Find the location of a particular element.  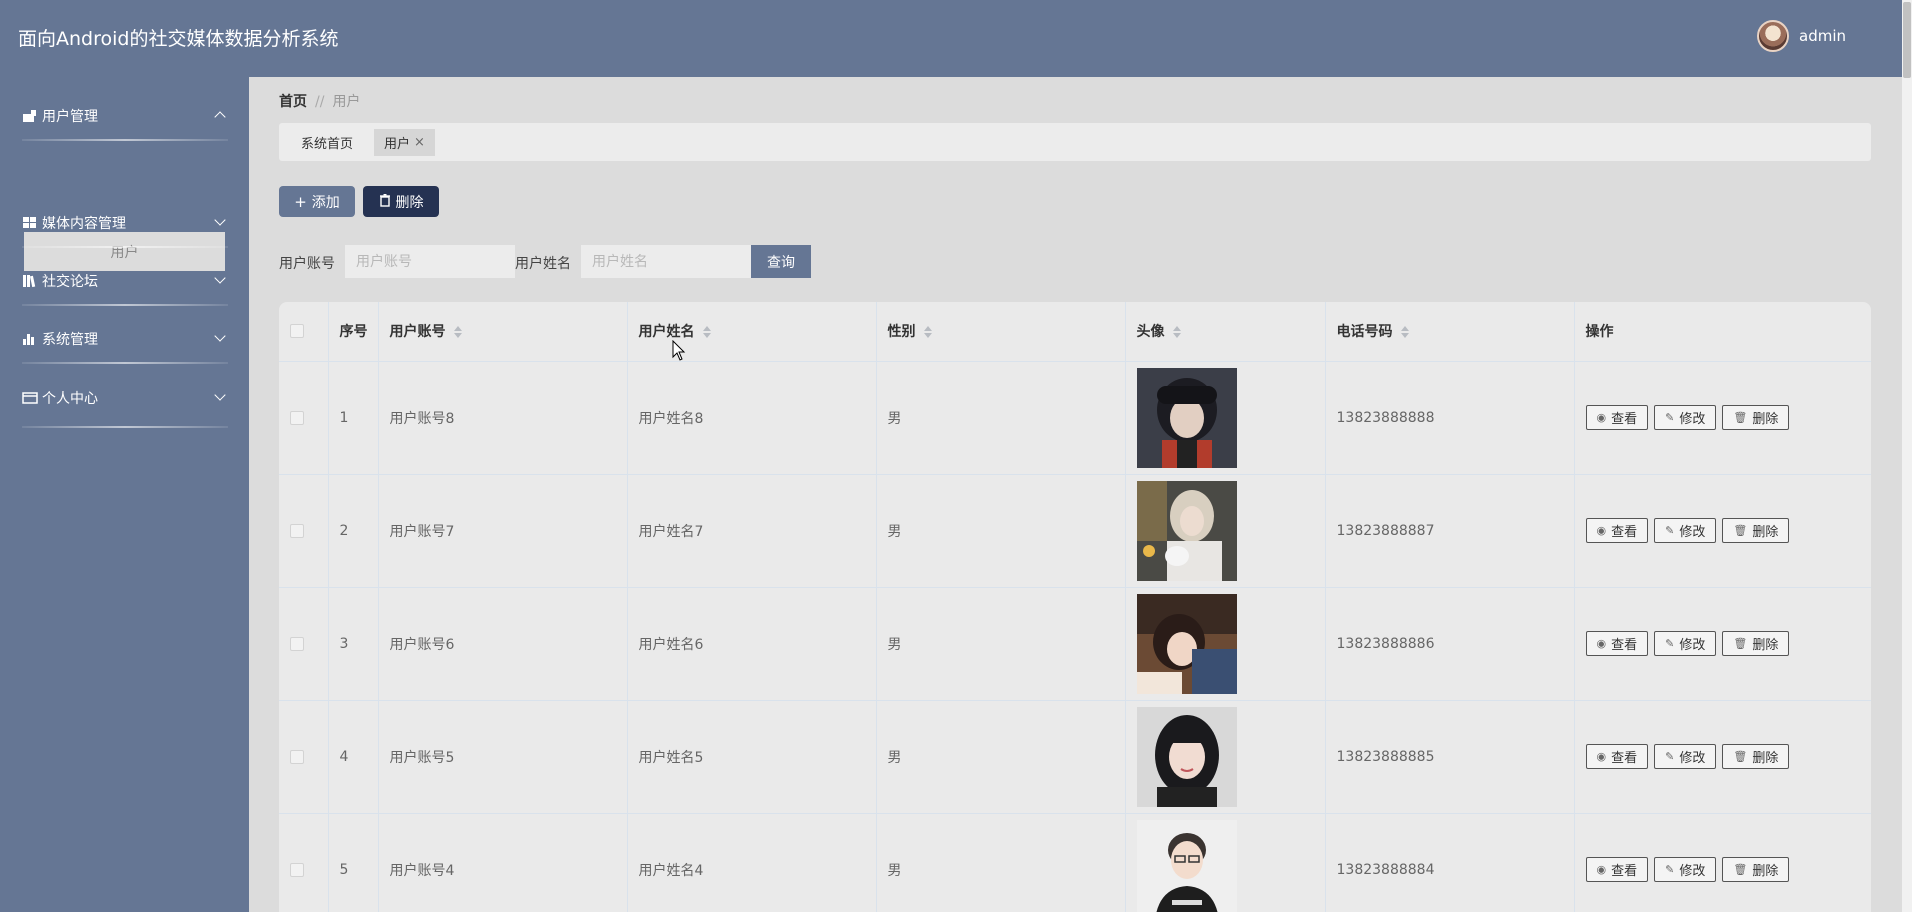

delete-button: 删除 is located at coordinates (401, 201).